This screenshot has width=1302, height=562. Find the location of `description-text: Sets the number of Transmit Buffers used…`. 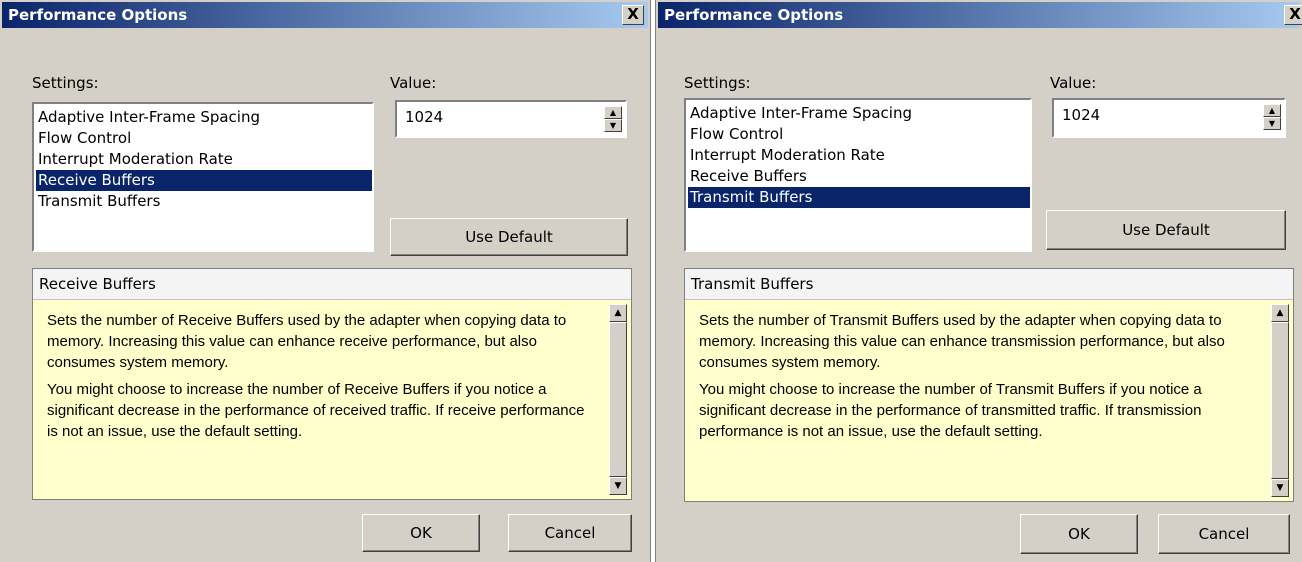

description-text: Sets the number of Transmit Buffers used… is located at coordinates (976, 379).